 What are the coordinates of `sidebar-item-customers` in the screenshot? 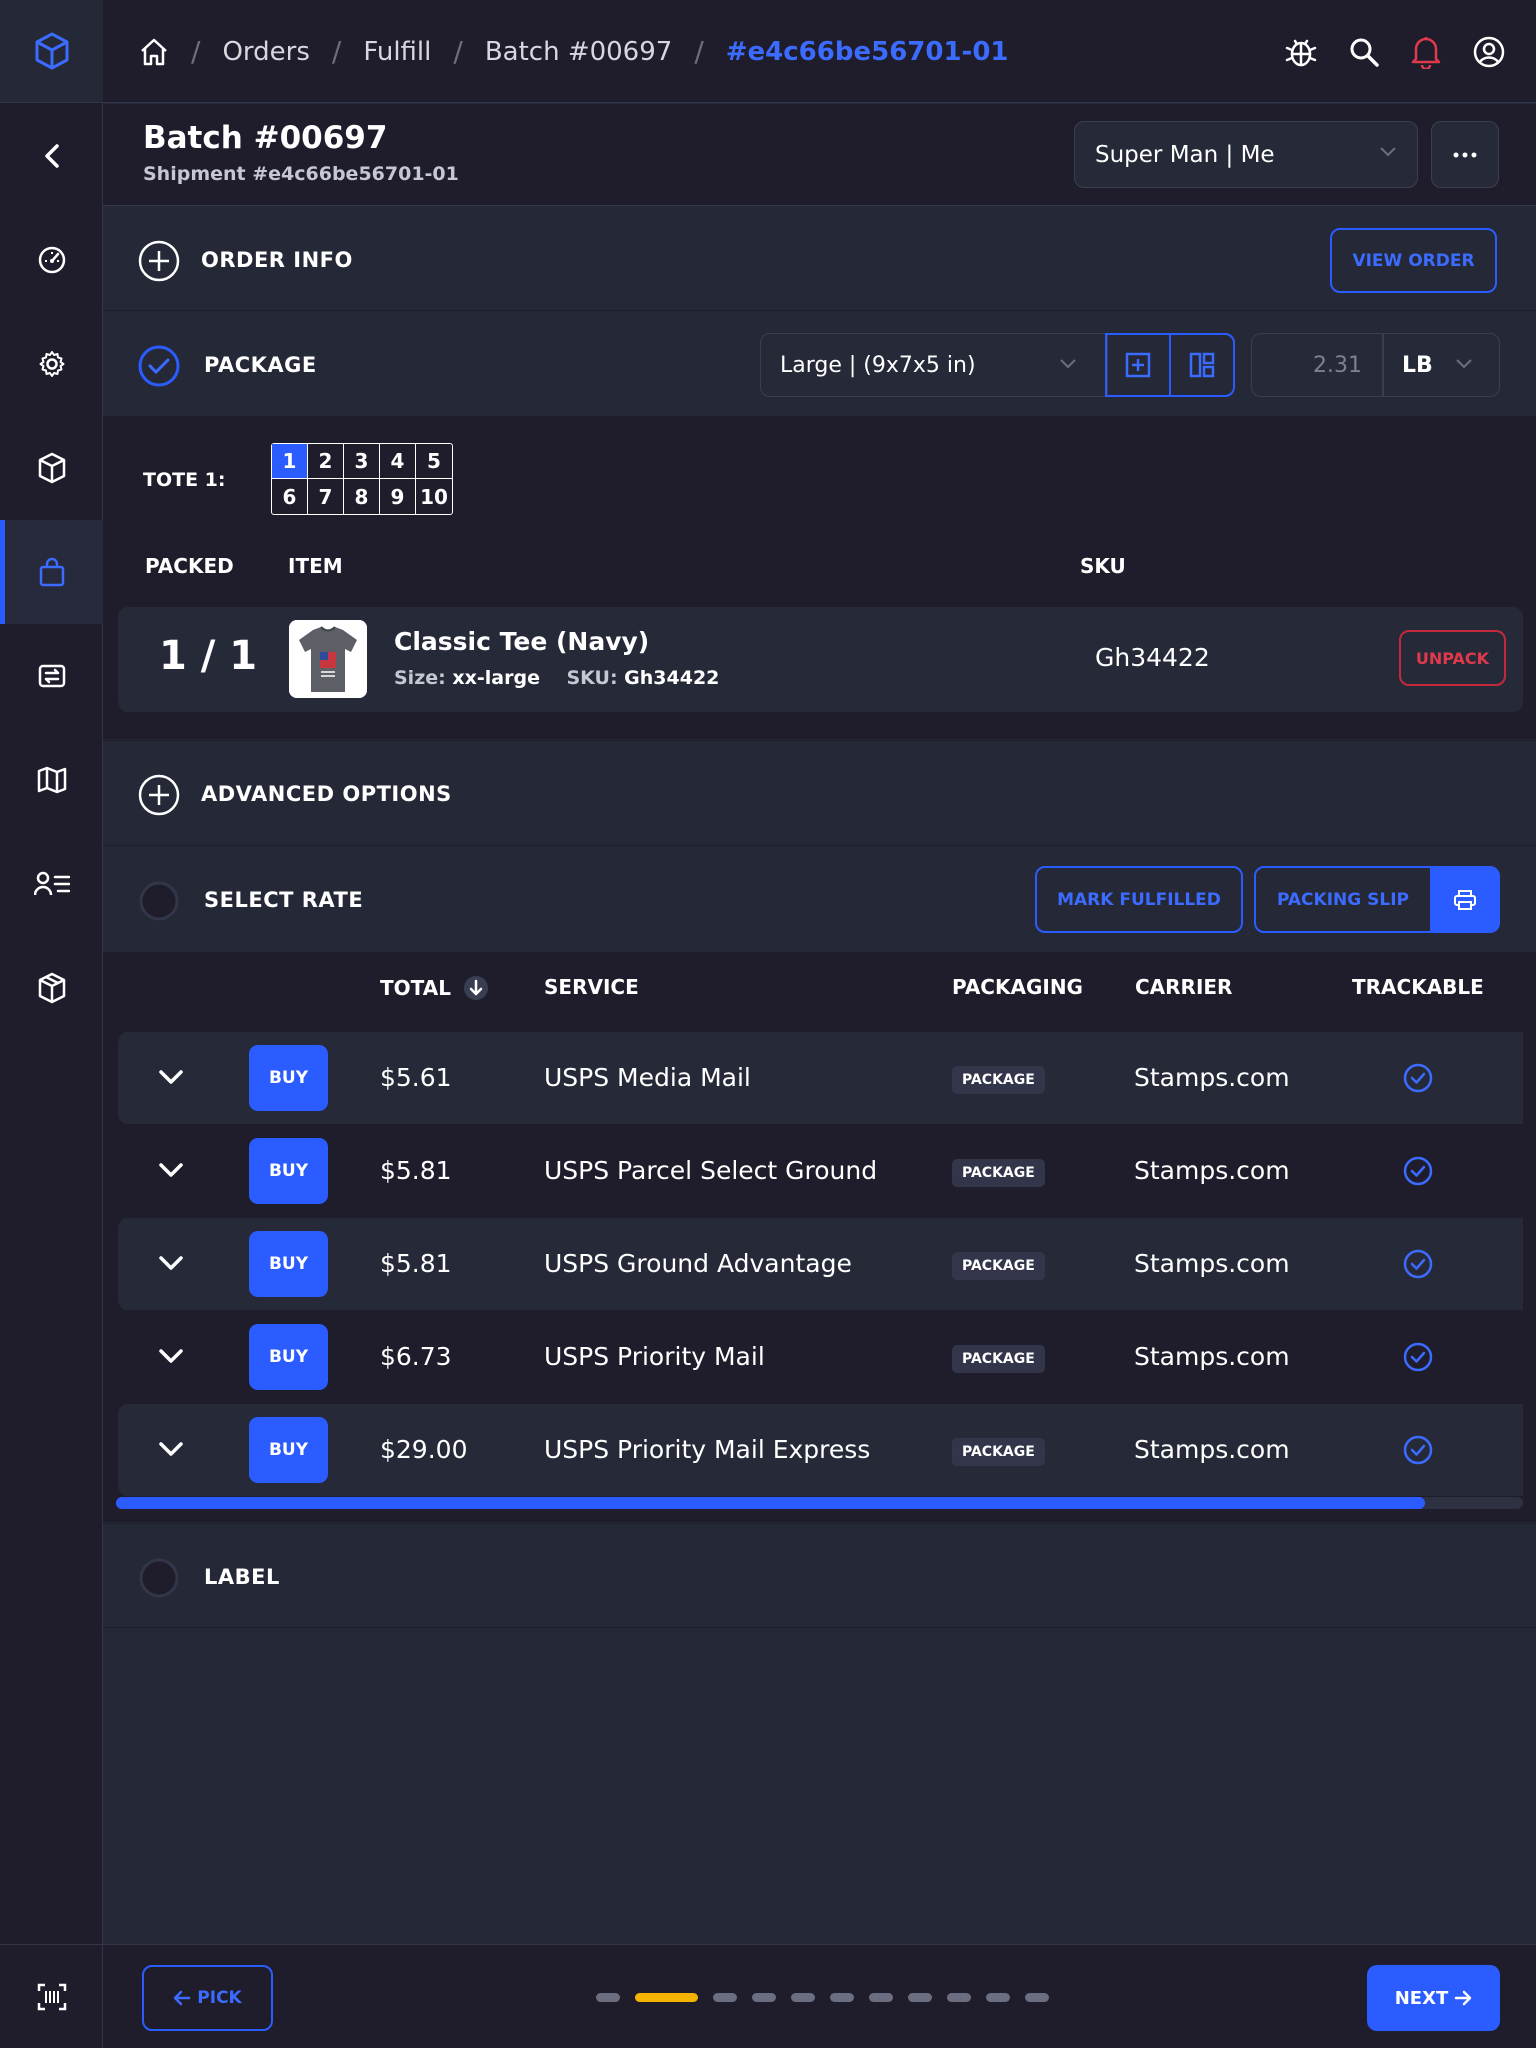 It's located at (51, 884).